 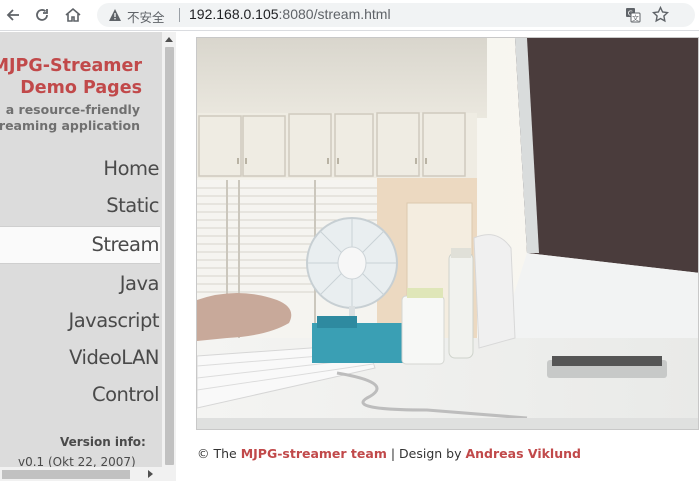 I want to click on vertical-scroll-thumb, so click(x=169, y=256).